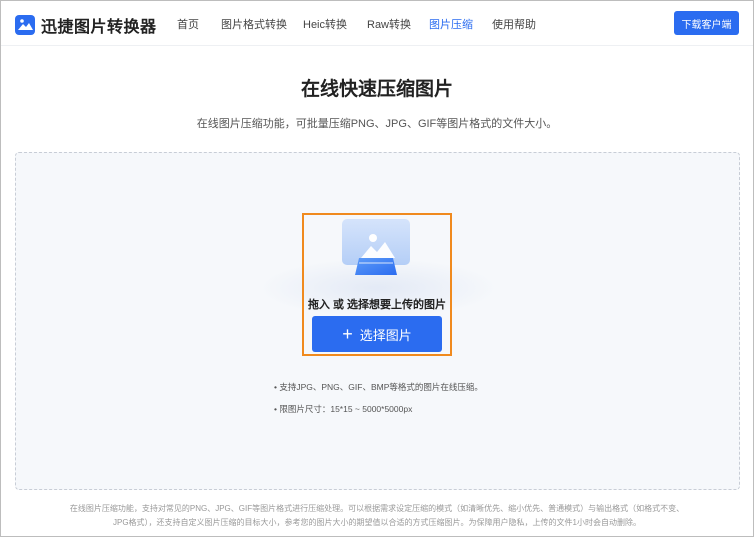 The width and height of the screenshot is (754, 537). What do you see at coordinates (385, 335) in the screenshot?
I see `select-image-label: 选择图片` at bounding box center [385, 335].